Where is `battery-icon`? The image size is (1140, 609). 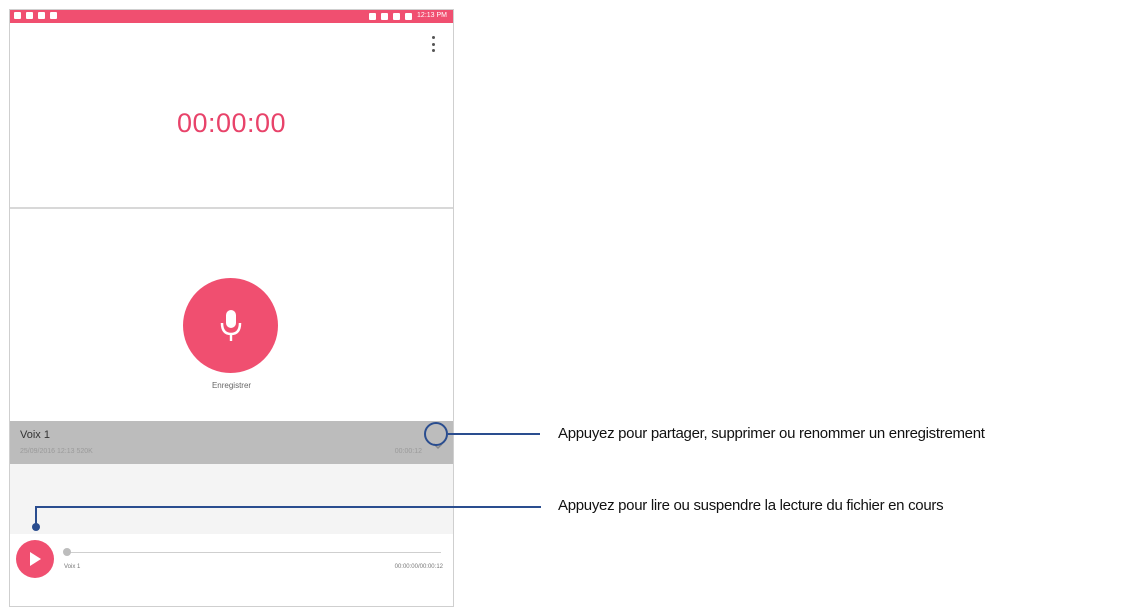
battery-icon is located at coordinates (409, 16).